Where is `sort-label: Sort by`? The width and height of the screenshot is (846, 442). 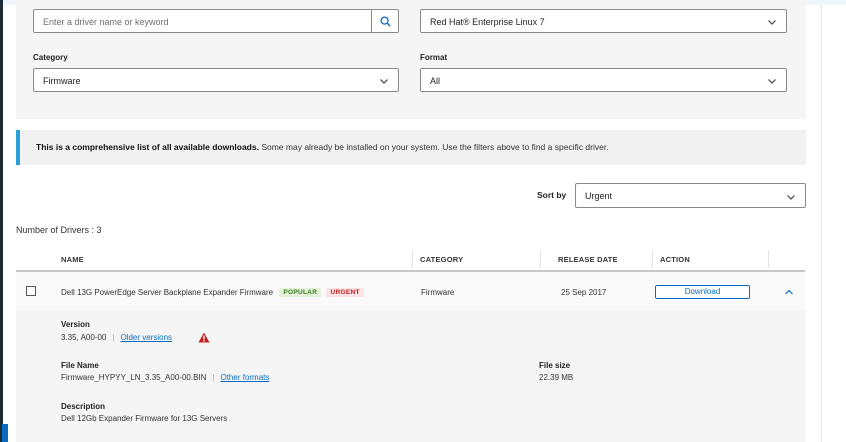
sort-label: Sort by is located at coordinates (552, 195).